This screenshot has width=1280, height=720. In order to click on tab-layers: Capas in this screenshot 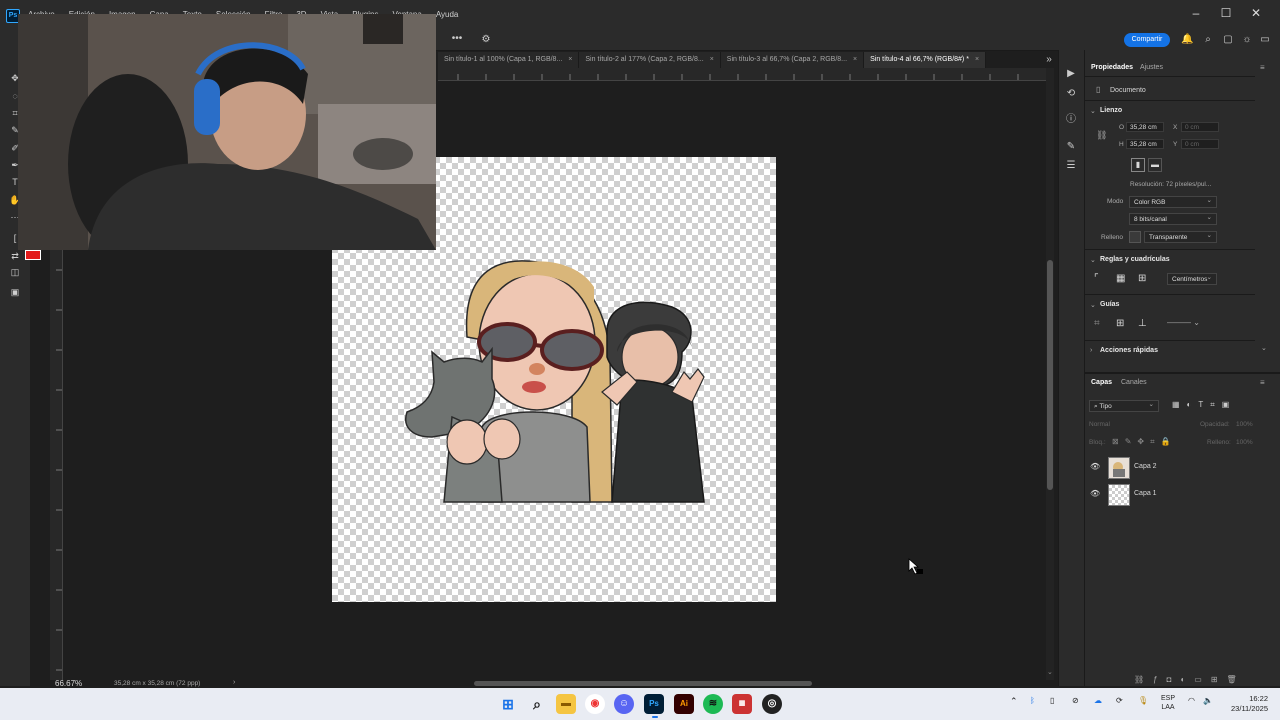, I will do `click(1101, 382)`.